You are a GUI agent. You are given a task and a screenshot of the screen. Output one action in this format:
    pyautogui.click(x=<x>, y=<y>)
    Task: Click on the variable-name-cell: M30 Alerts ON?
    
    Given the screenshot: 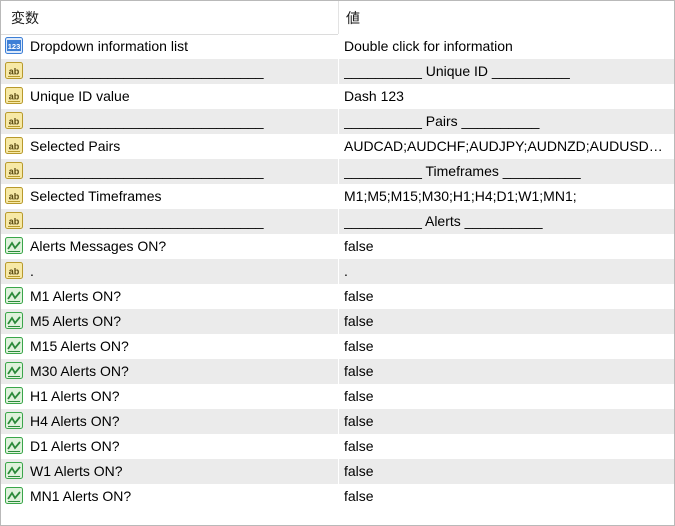 What is the action you would take?
    pyautogui.click(x=169, y=371)
    